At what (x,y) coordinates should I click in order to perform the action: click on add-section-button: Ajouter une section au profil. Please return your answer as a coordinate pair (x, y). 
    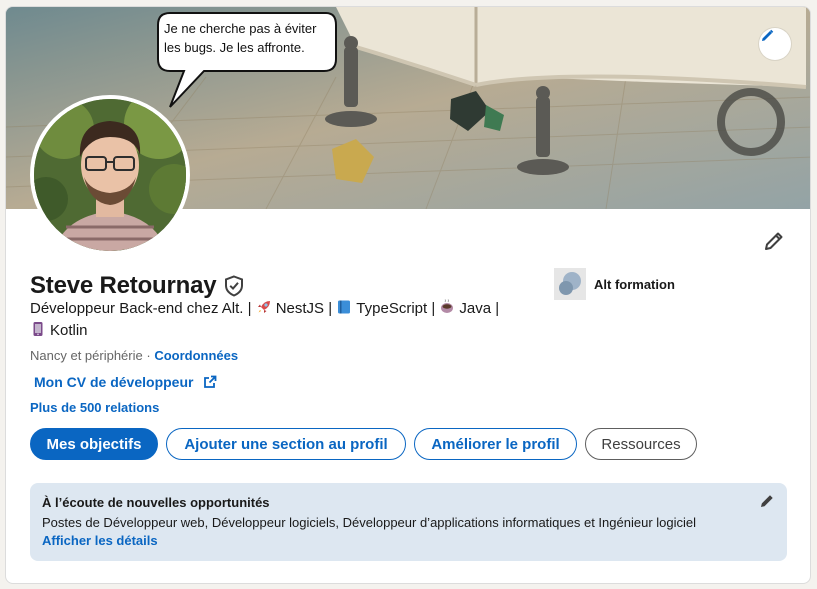
    Looking at the image, I should click on (286, 444).